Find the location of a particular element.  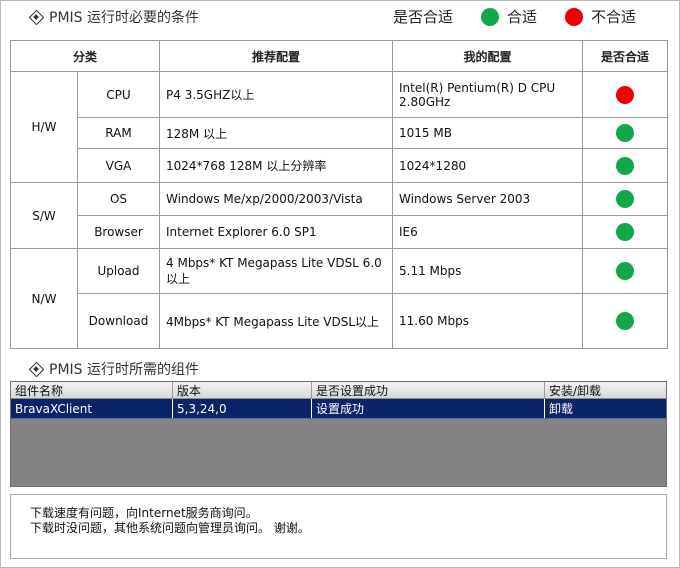

item-name: Upload is located at coordinates (118, 271).